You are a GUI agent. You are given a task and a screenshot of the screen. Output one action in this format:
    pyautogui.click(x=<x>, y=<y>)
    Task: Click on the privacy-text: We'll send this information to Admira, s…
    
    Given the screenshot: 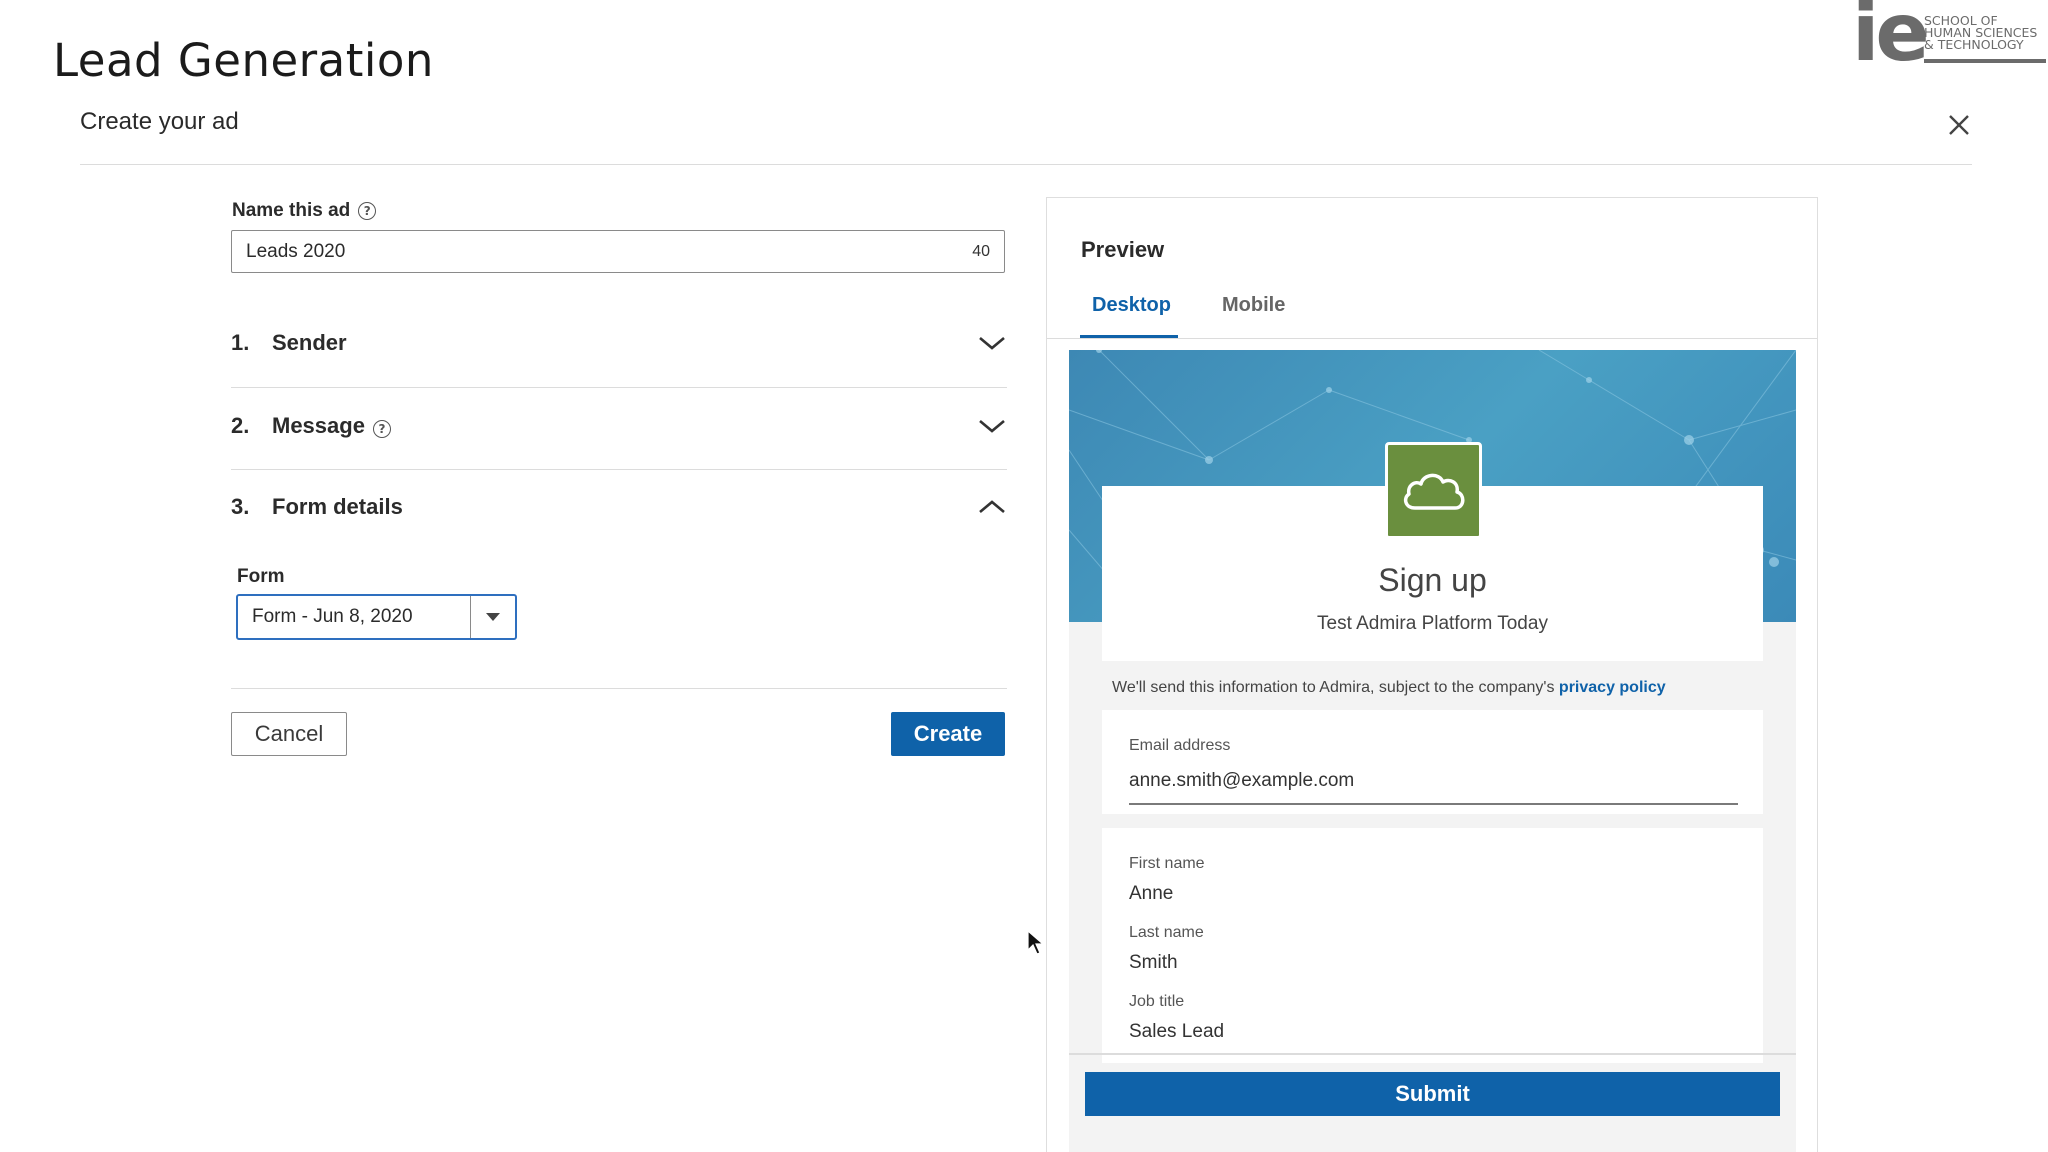 What is the action you would take?
    pyautogui.click(x=1333, y=687)
    